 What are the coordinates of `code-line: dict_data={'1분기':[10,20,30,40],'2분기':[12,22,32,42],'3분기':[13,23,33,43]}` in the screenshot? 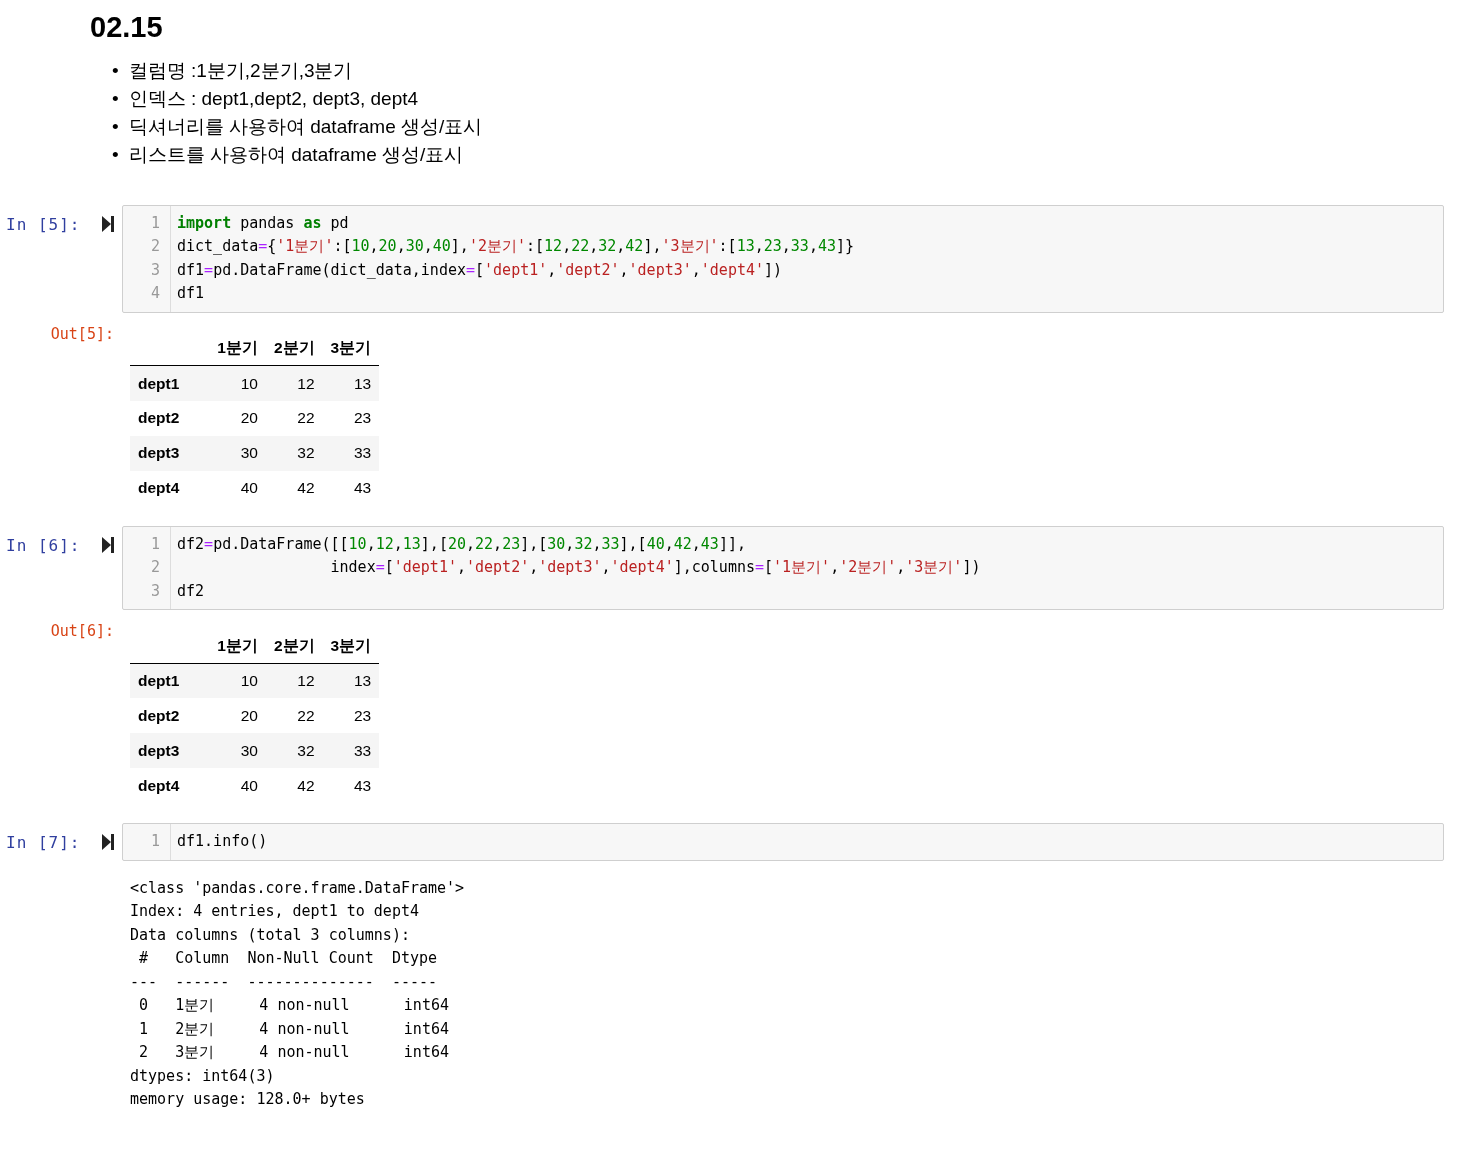 It's located at (516, 247).